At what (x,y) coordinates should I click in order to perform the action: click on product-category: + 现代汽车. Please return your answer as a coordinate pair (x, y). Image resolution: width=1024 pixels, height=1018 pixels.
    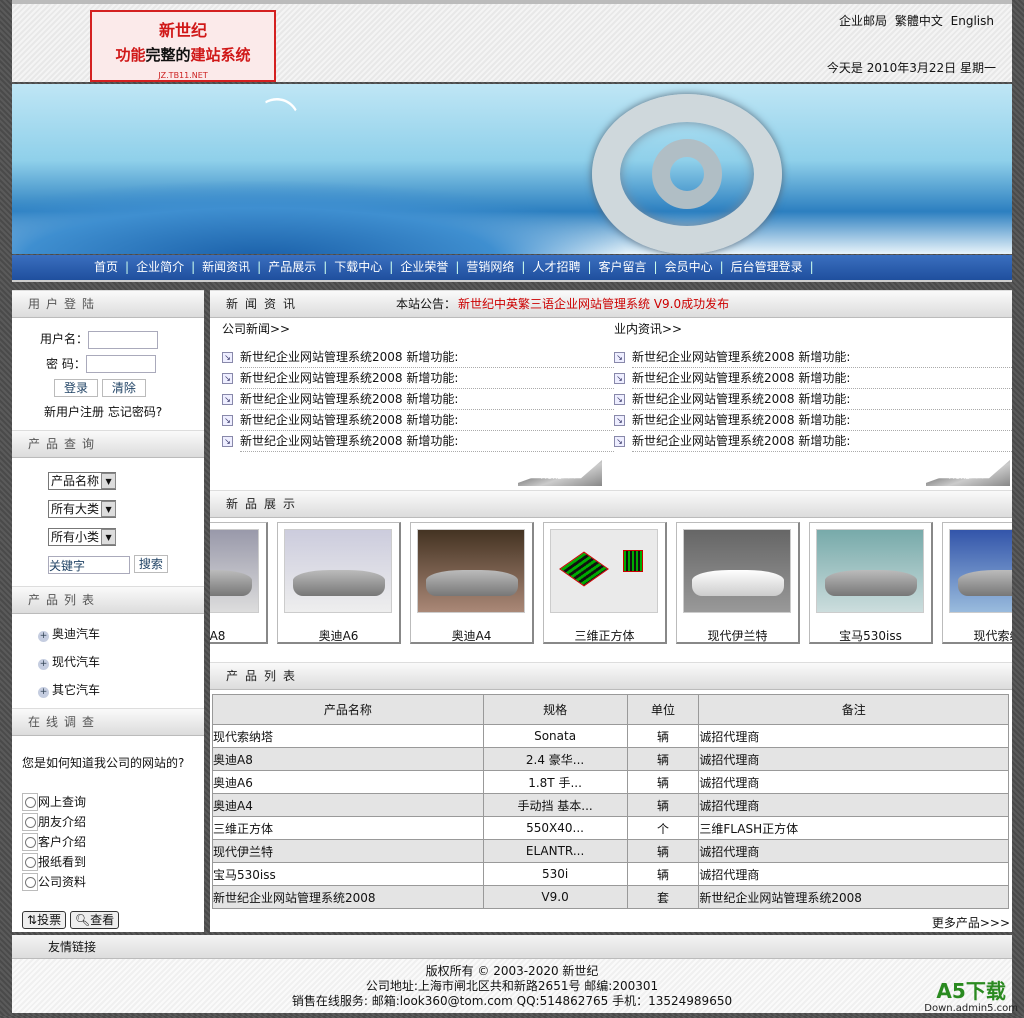
    Looking at the image, I should click on (121, 661).